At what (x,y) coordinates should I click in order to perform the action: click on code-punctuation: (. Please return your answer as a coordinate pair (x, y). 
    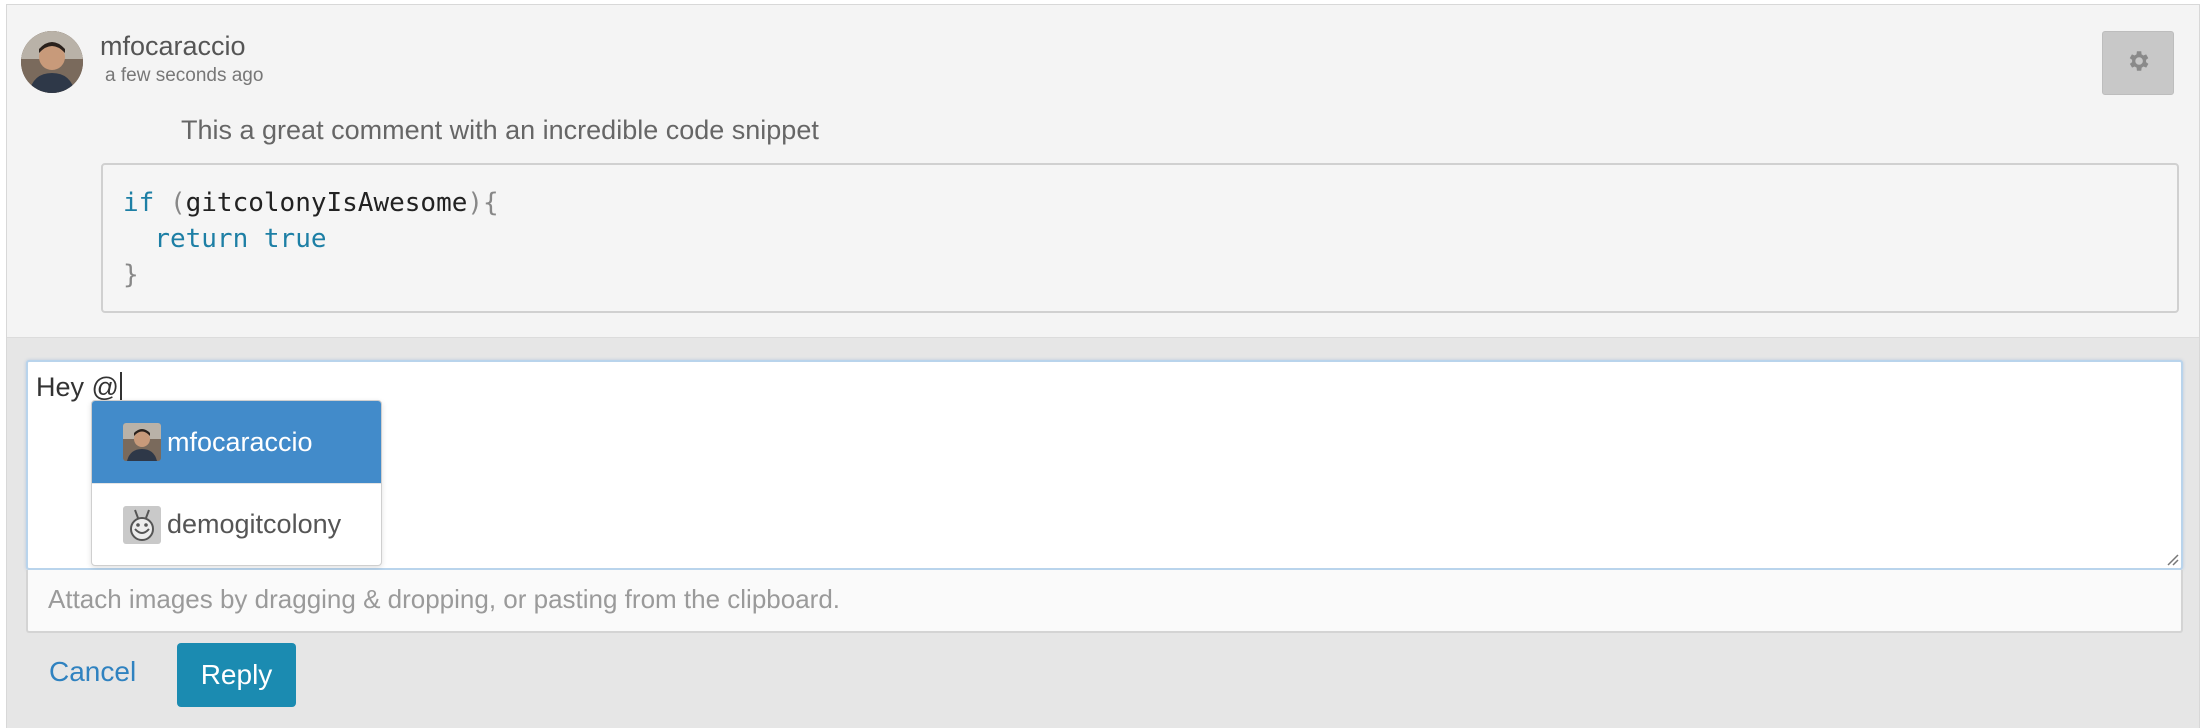
    Looking at the image, I should click on (177, 203).